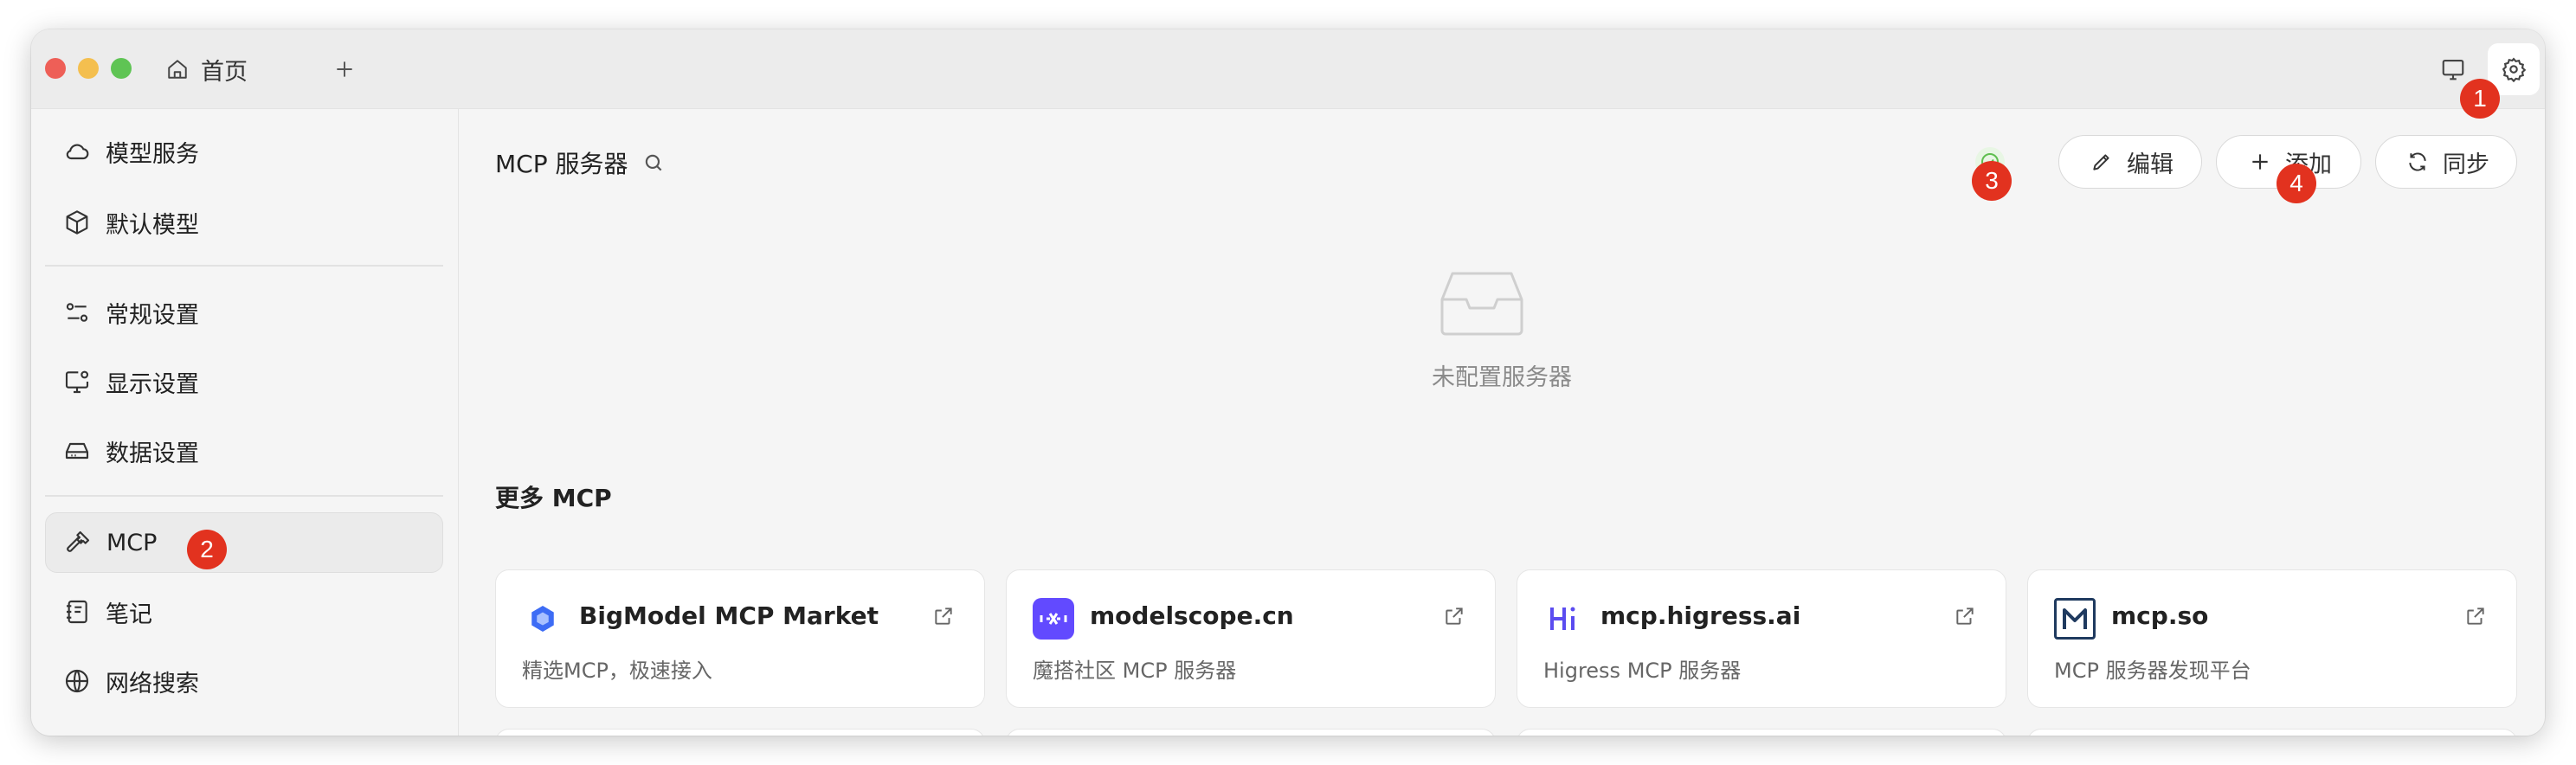 The width and height of the screenshot is (2576, 765). What do you see at coordinates (2466, 164) in the screenshot?
I see `sync-button-label: 同步` at bounding box center [2466, 164].